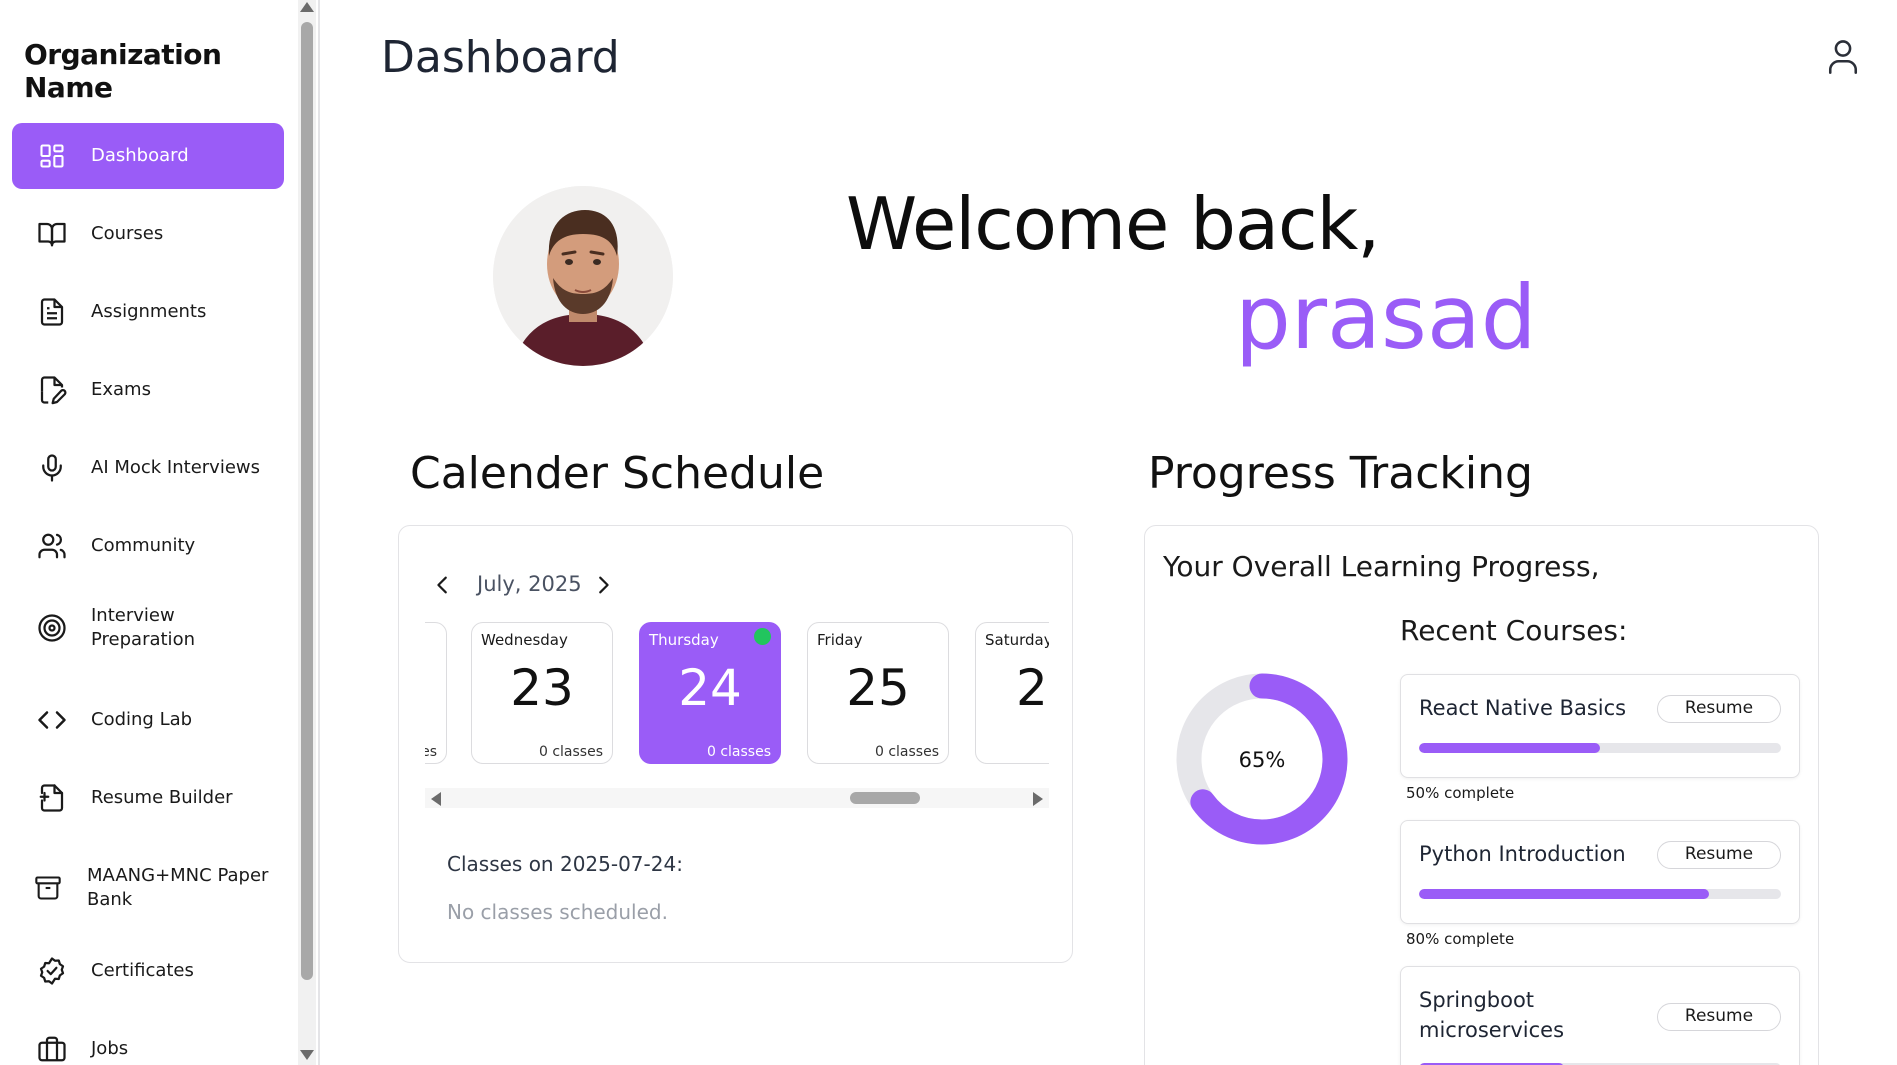 This screenshot has height=1065, width=1897. What do you see at coordinates (110, 1048) in the screenshot?
I see `sidebar-item-label: Jobs` at bounding box center [110, 1048].